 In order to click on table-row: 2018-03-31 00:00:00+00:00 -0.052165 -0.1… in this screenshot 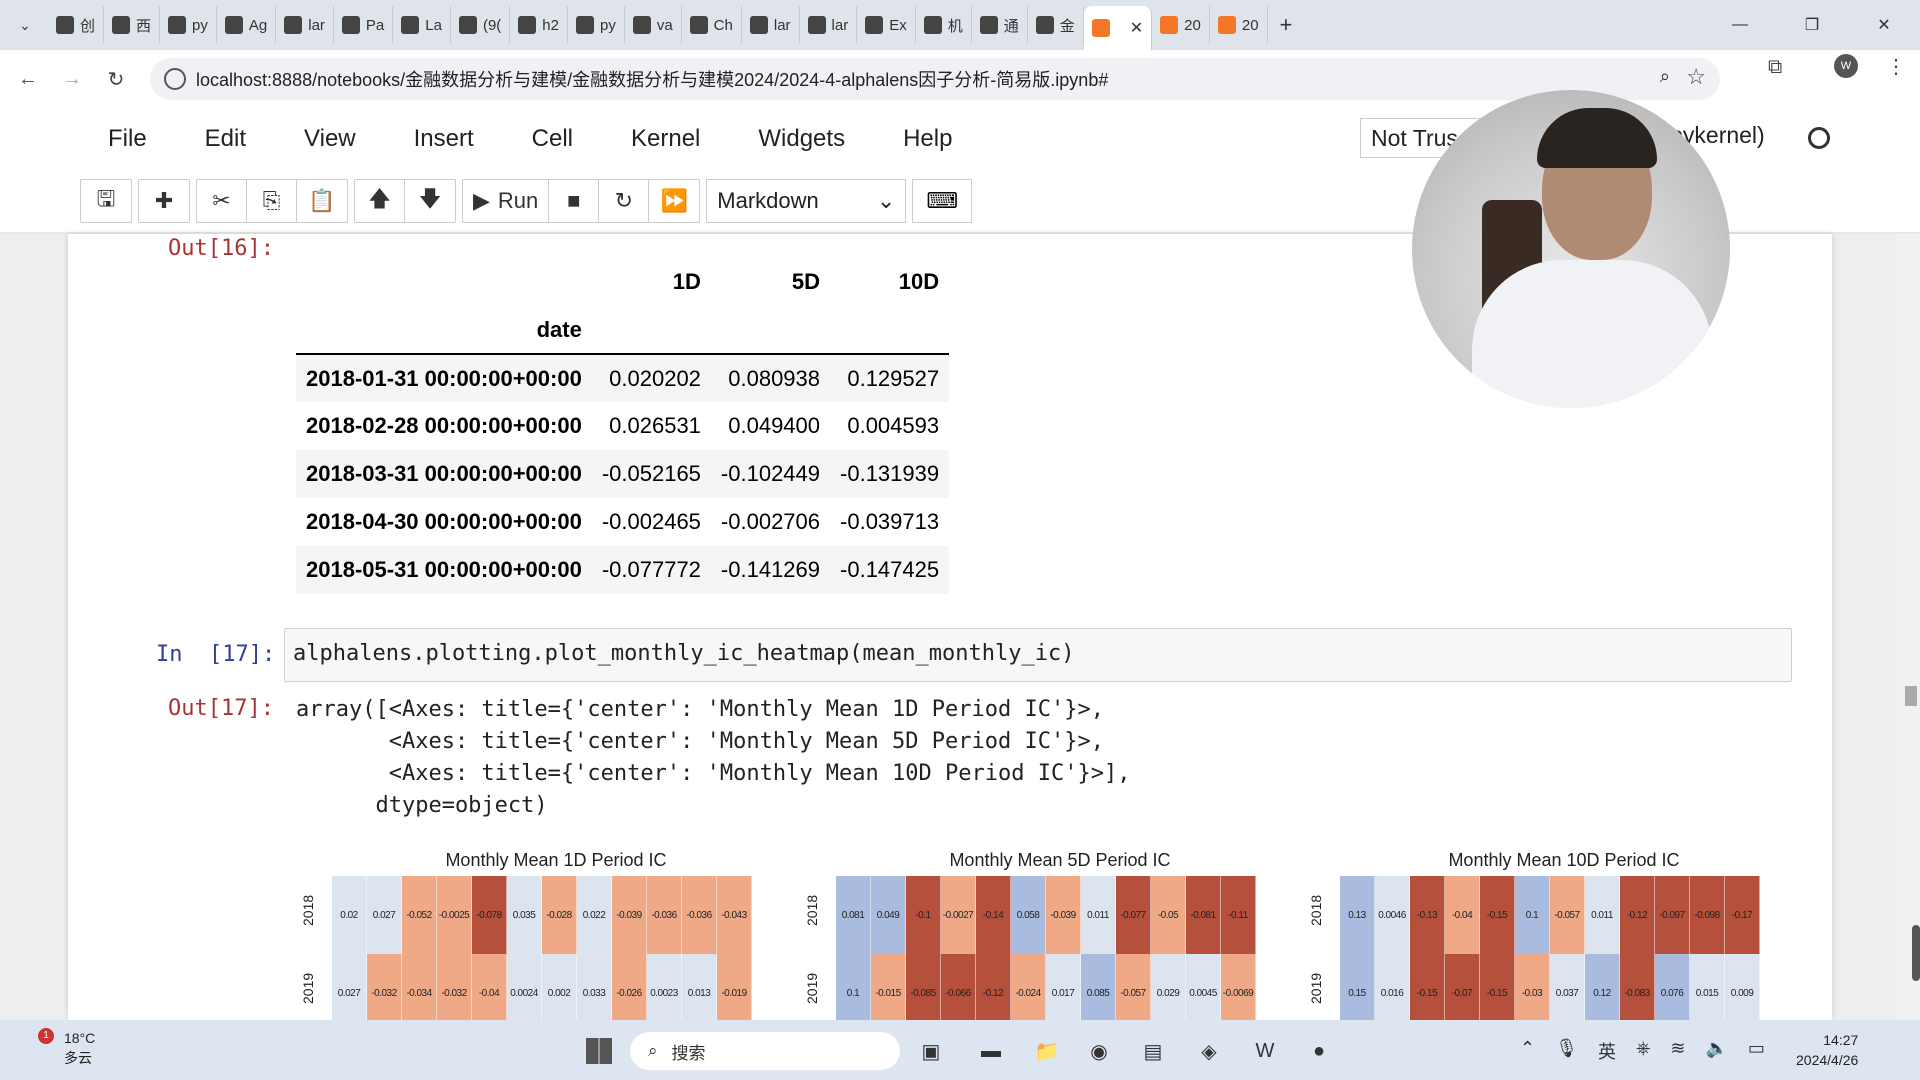, I will do `click(623, 474)`.